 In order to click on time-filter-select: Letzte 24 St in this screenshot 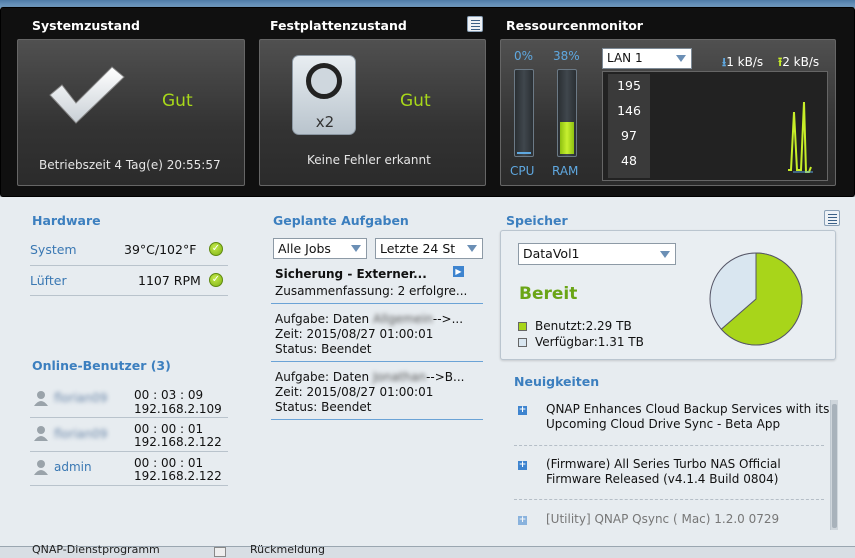, I will do `click(429, 248)`.